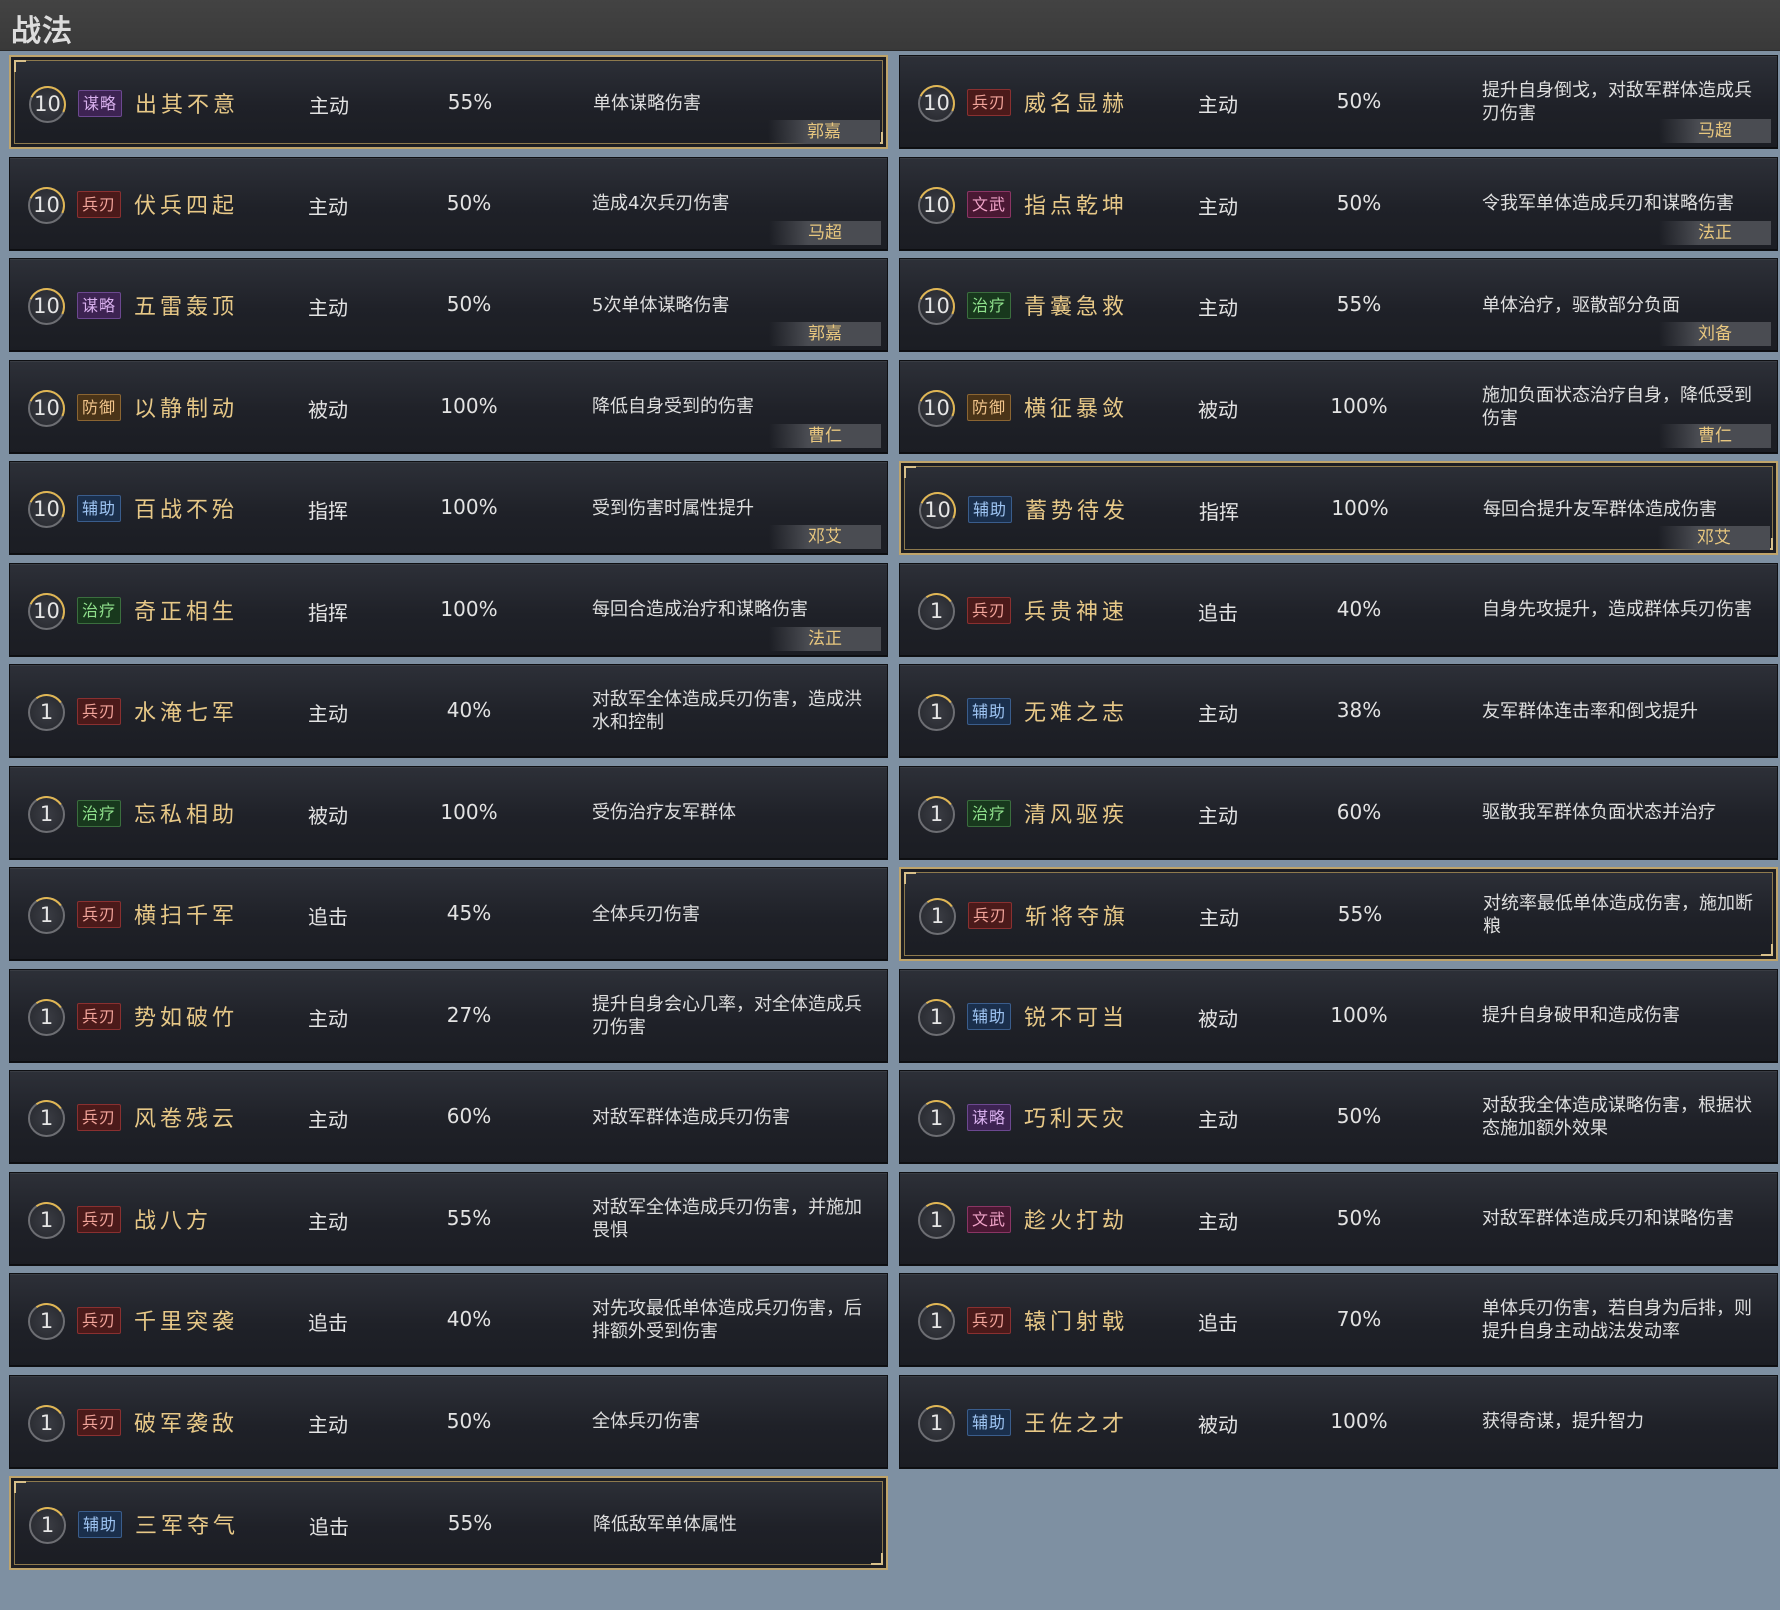 The height and width of the screenshot is (1610, 1780). What do you see at coordinates (1359, 811) in the screenshot?
I see `trigger-rate: 60%` at bounding box center [1359, 811].